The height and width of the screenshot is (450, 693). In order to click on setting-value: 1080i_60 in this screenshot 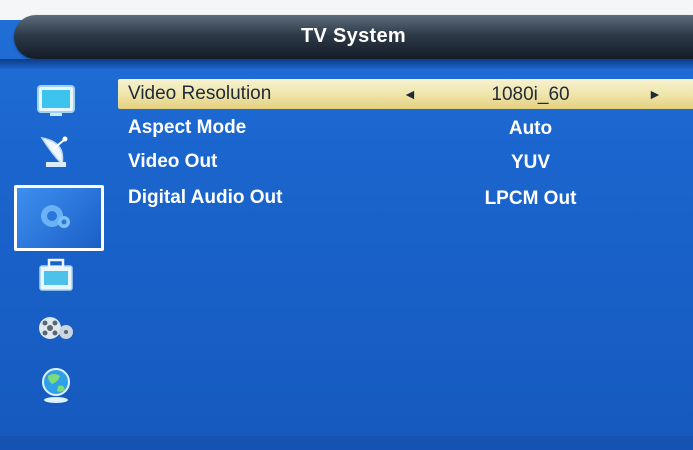, I will do `click(530, 94)`.